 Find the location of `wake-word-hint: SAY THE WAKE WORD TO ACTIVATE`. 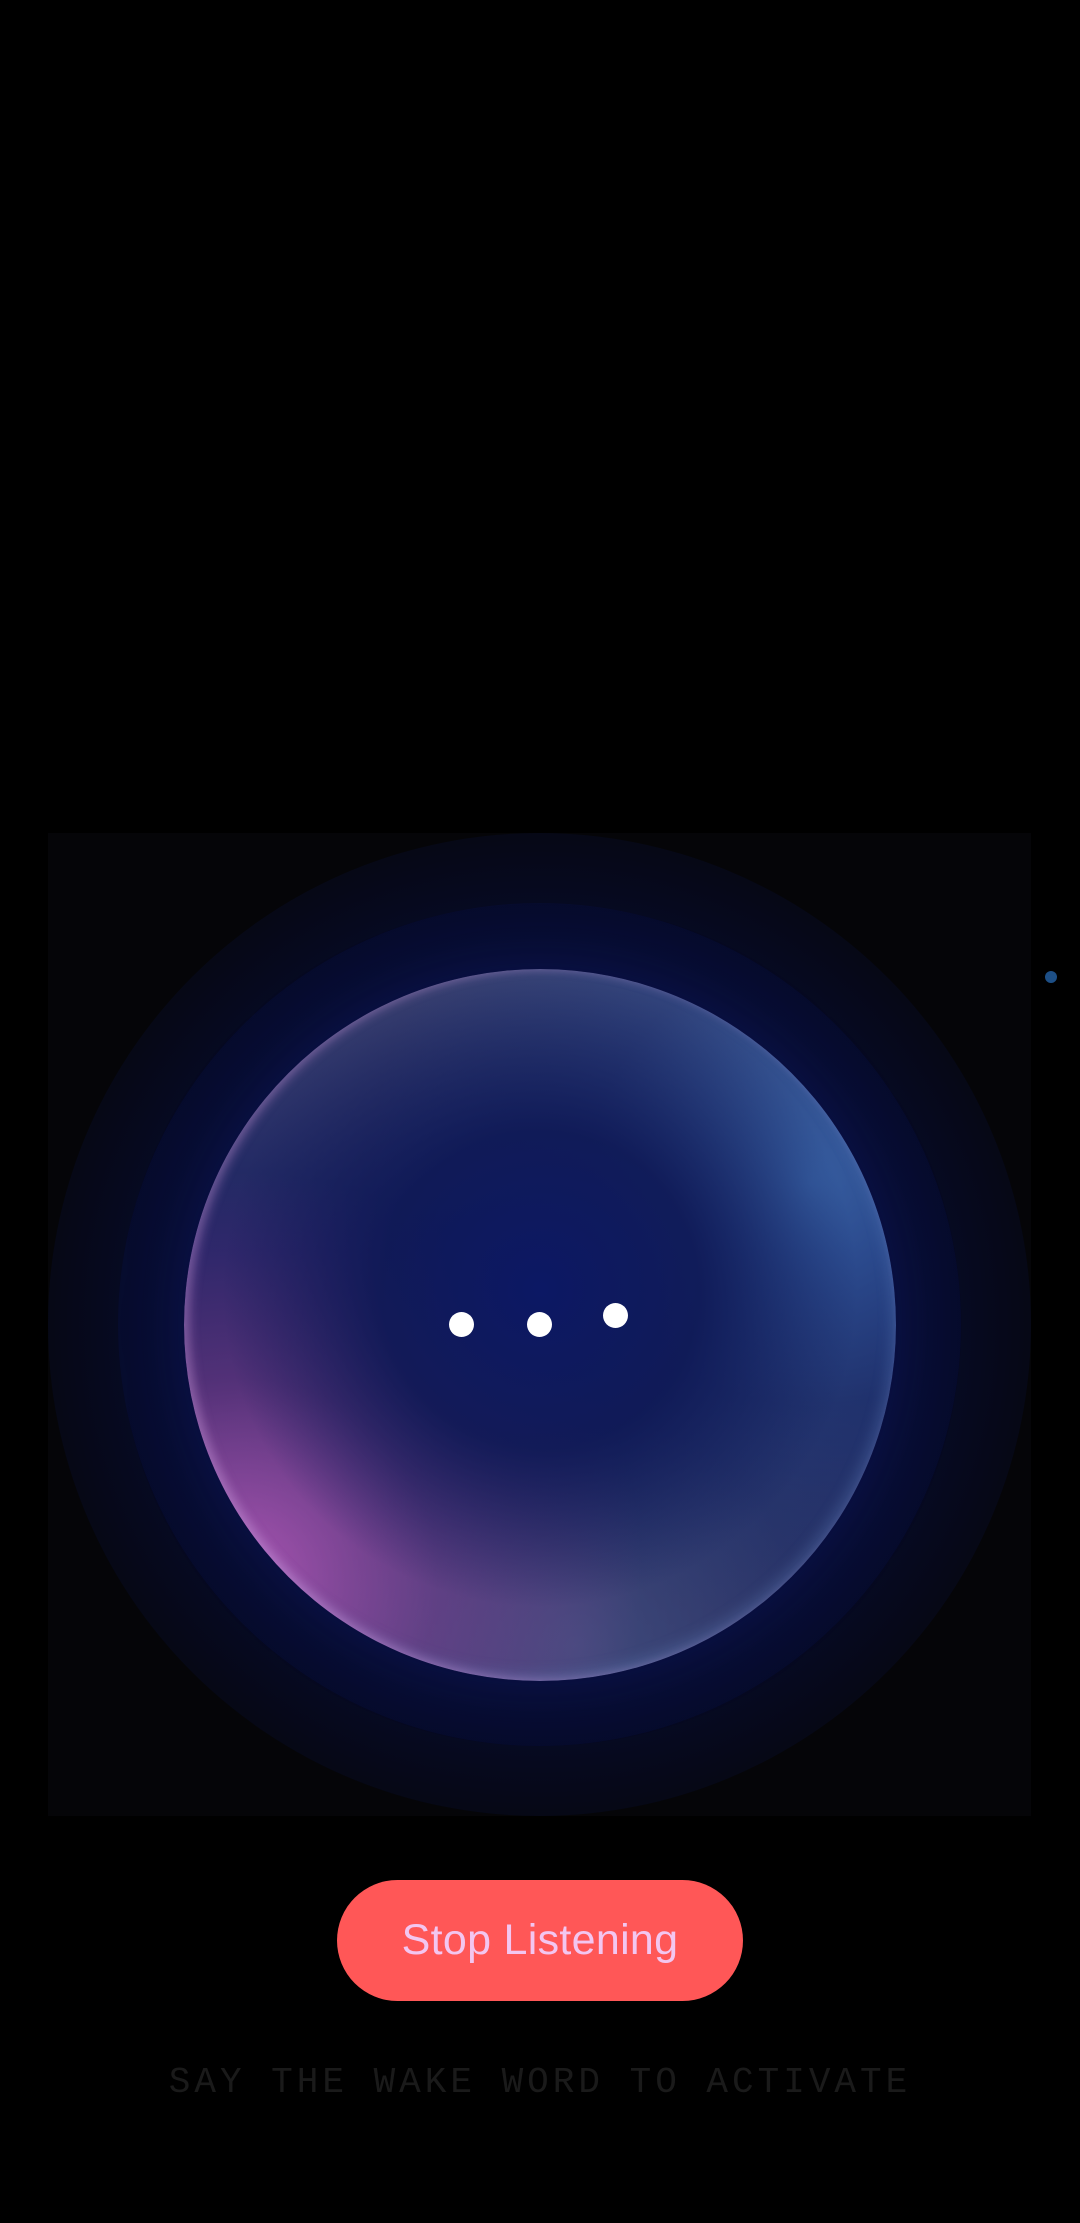

wake-word-hint: SAY THE WAKE WORD TO ACTIVATE is located at coordinates (540, 2082).